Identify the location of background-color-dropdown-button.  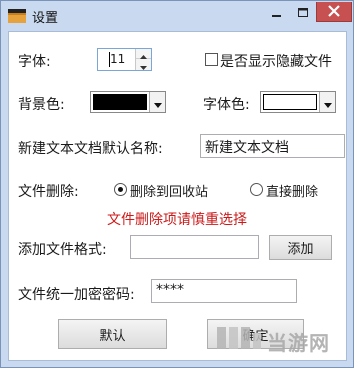
(157, 102).